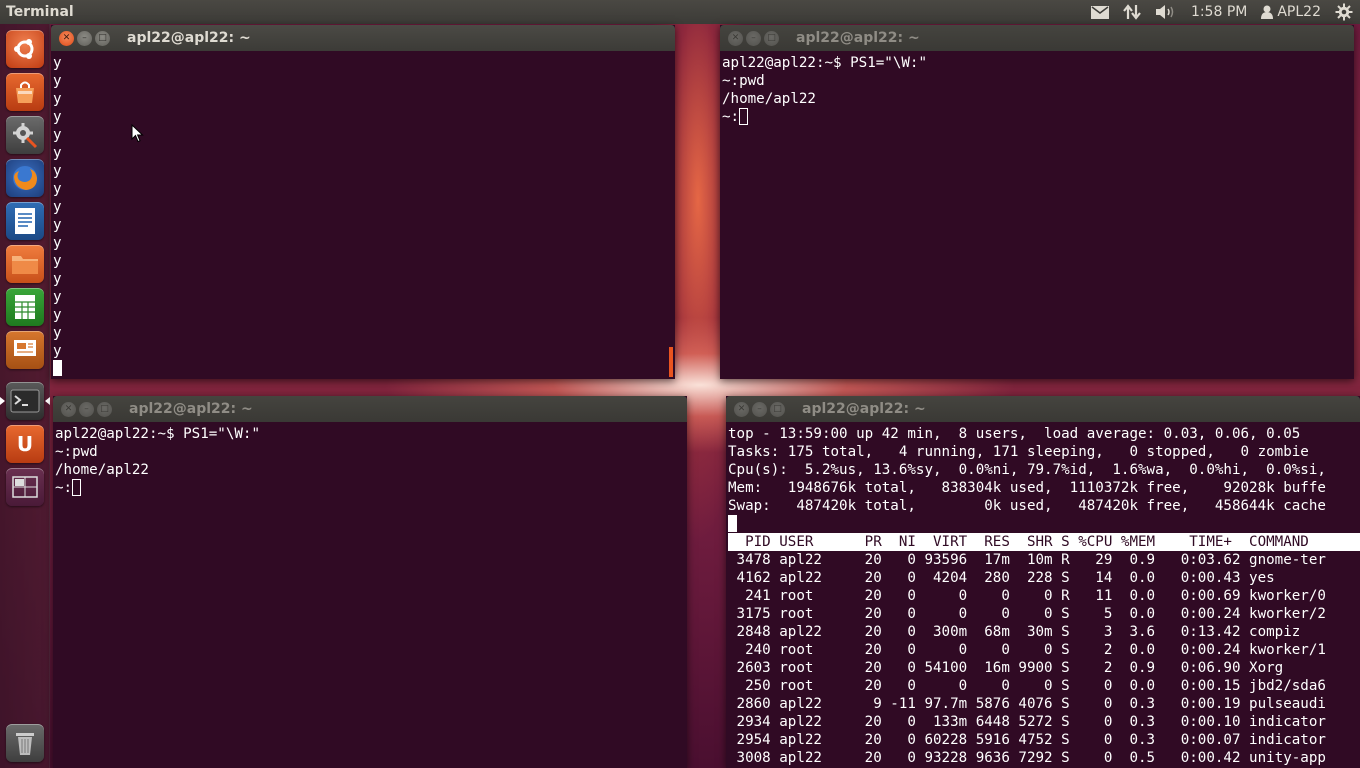  I want to click on trash-icon, so click(25, 744).